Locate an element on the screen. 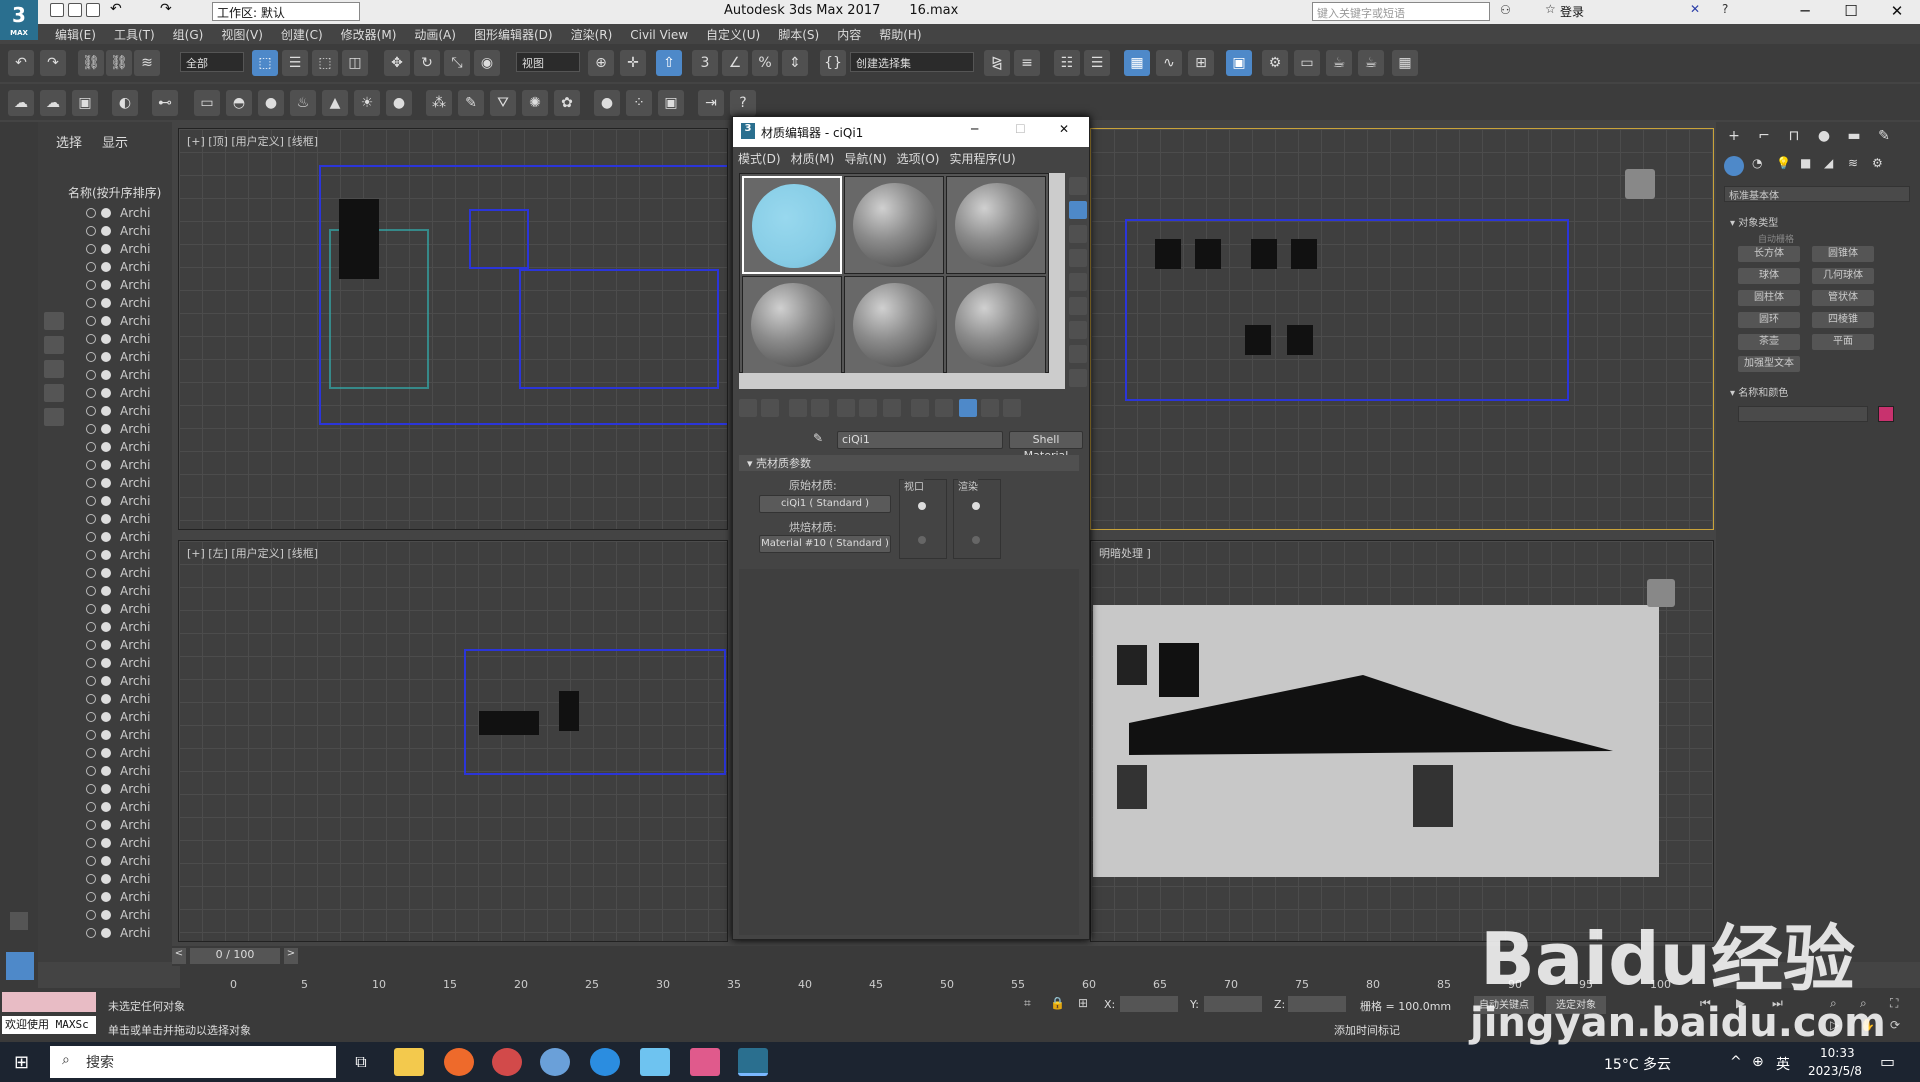 The width and height of the screenshot is (1920, 1082). geometry-icon is located at coordinates (1734, 166).